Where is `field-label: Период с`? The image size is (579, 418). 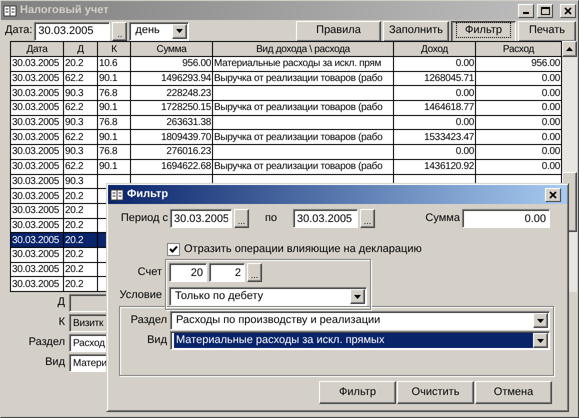
field-label: Период с is located at coordinates (144, 219).